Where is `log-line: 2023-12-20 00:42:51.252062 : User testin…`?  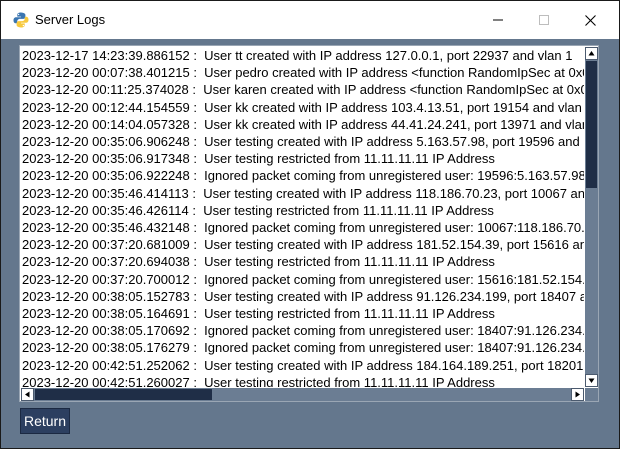
log-line: 2023-12-20 00:42:51.252062 : User testin… is located at coordinates (303, 365).